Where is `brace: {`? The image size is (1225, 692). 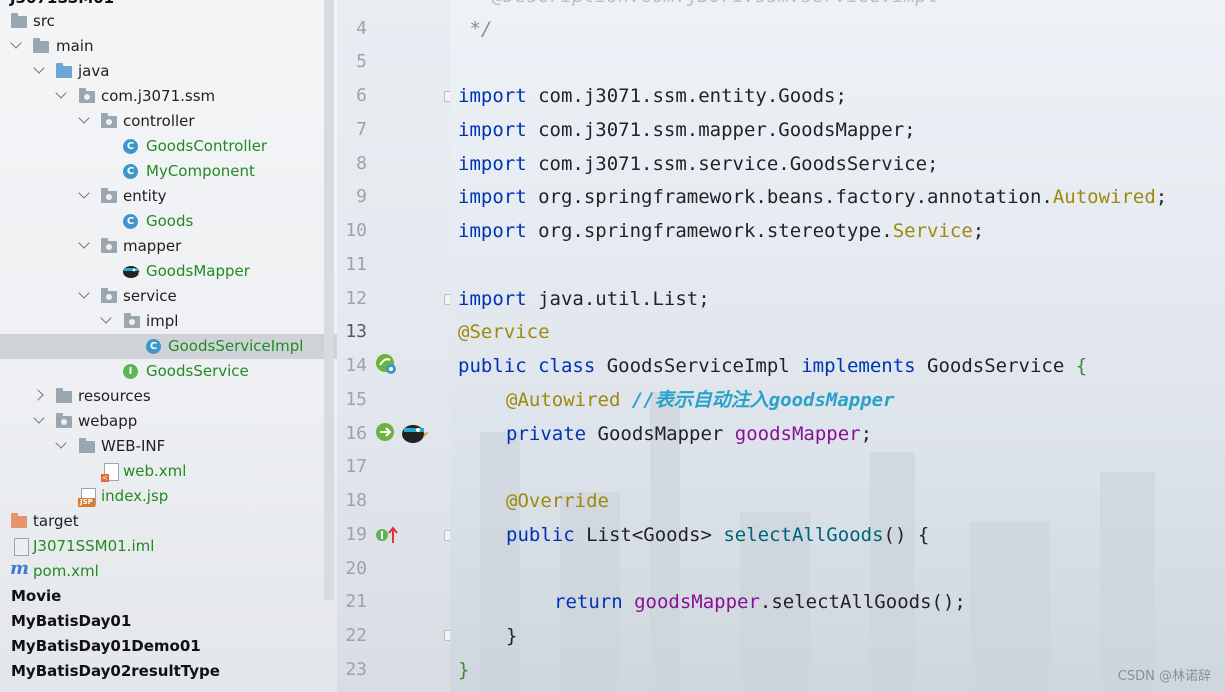
brace: { is located at coordinates (1081, 366).